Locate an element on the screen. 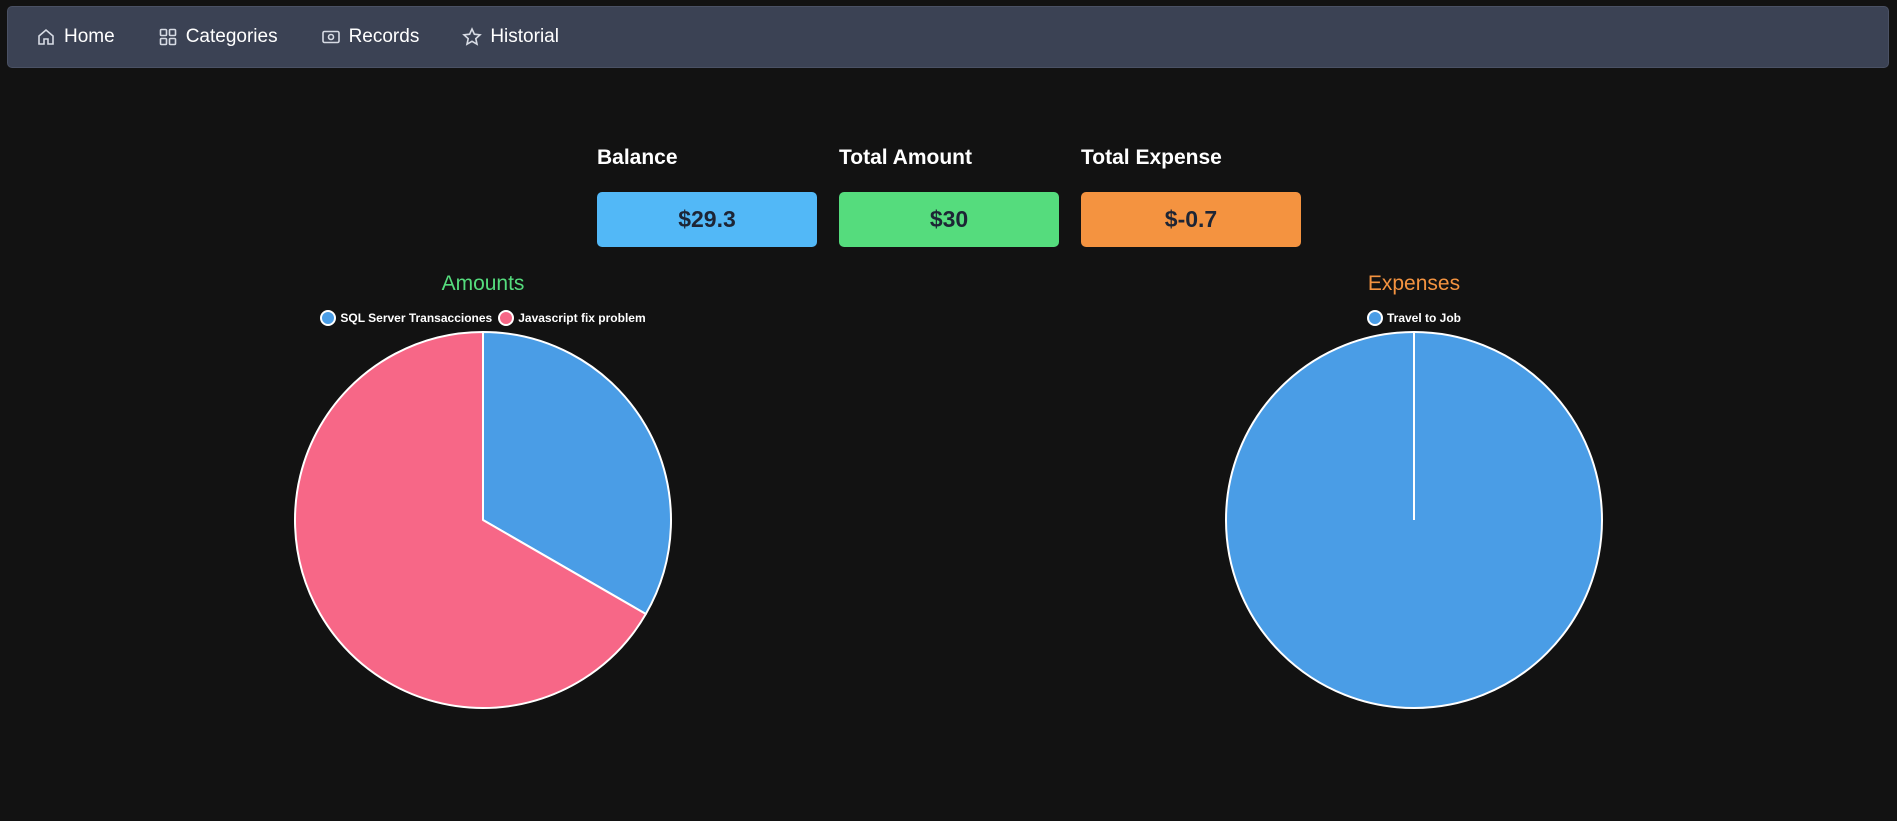 This screenshot has height=821, width=1897. total-expense-card: Total Expense $-0.7 is located at coordinates (1191, 196).